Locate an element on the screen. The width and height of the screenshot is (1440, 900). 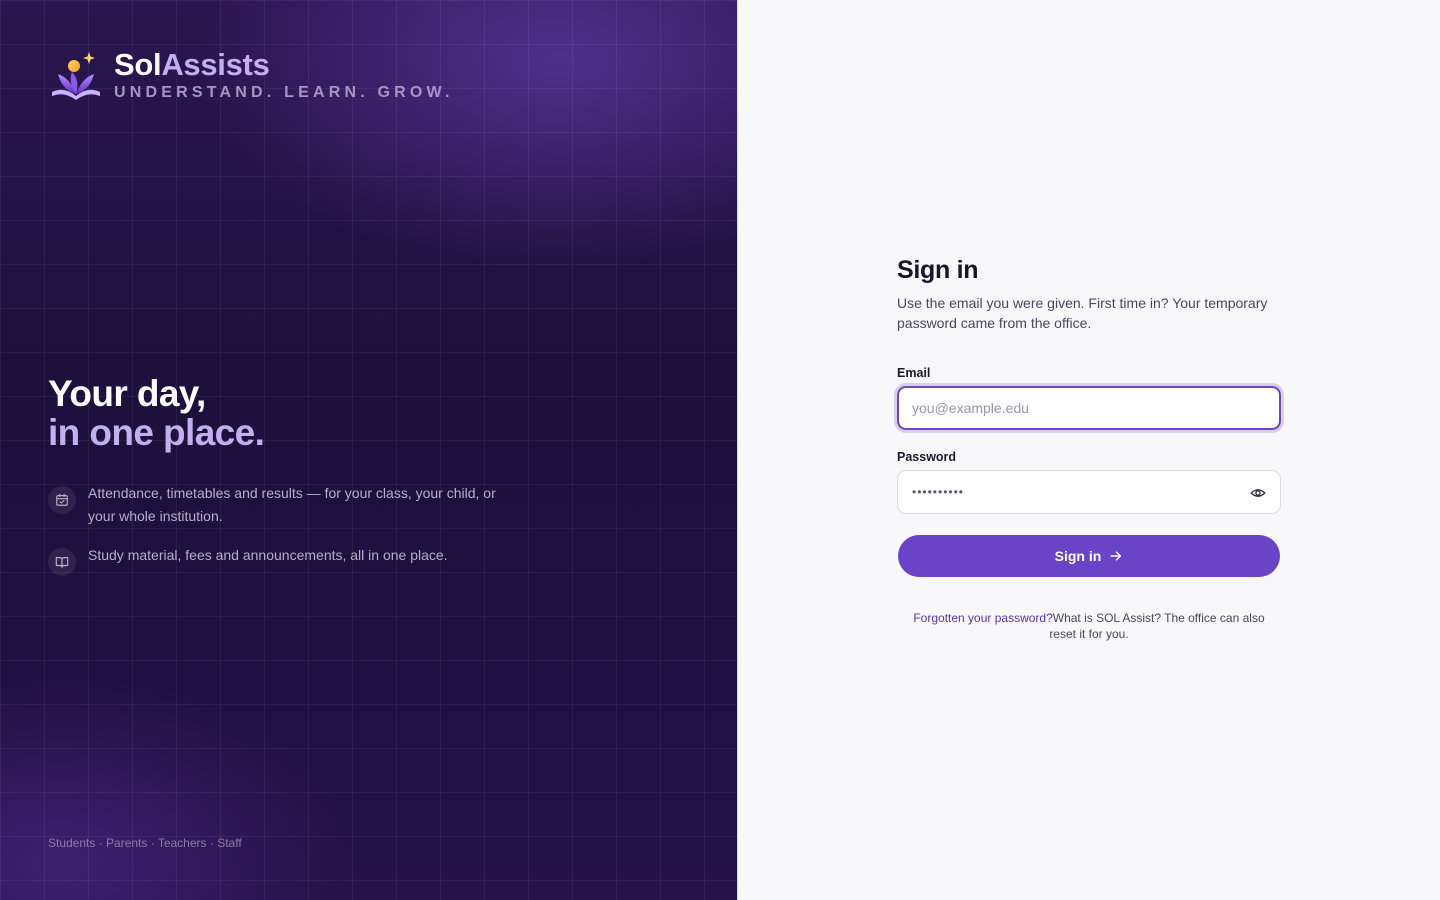
brand-name-sol: Sol is located at coordinates (138, 64).